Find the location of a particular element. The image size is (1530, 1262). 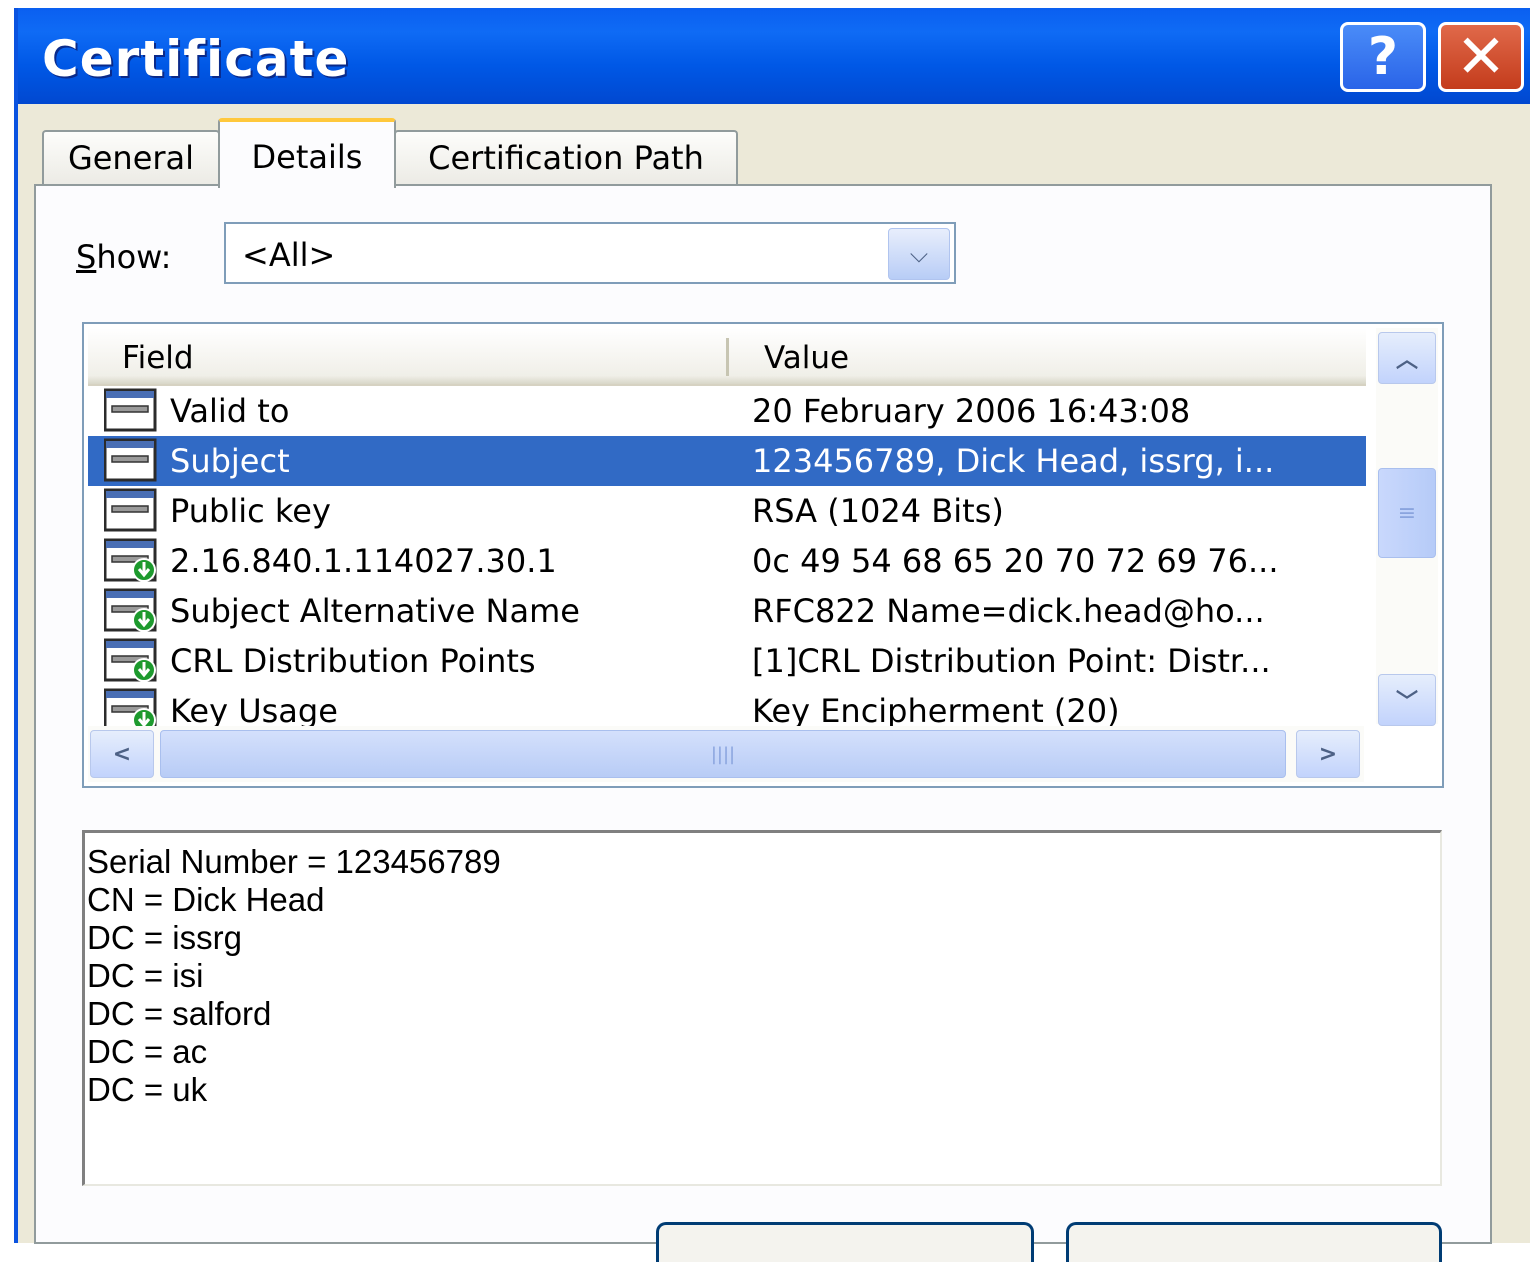

close-icon: ✕ is located at coordinates (1481, 57).